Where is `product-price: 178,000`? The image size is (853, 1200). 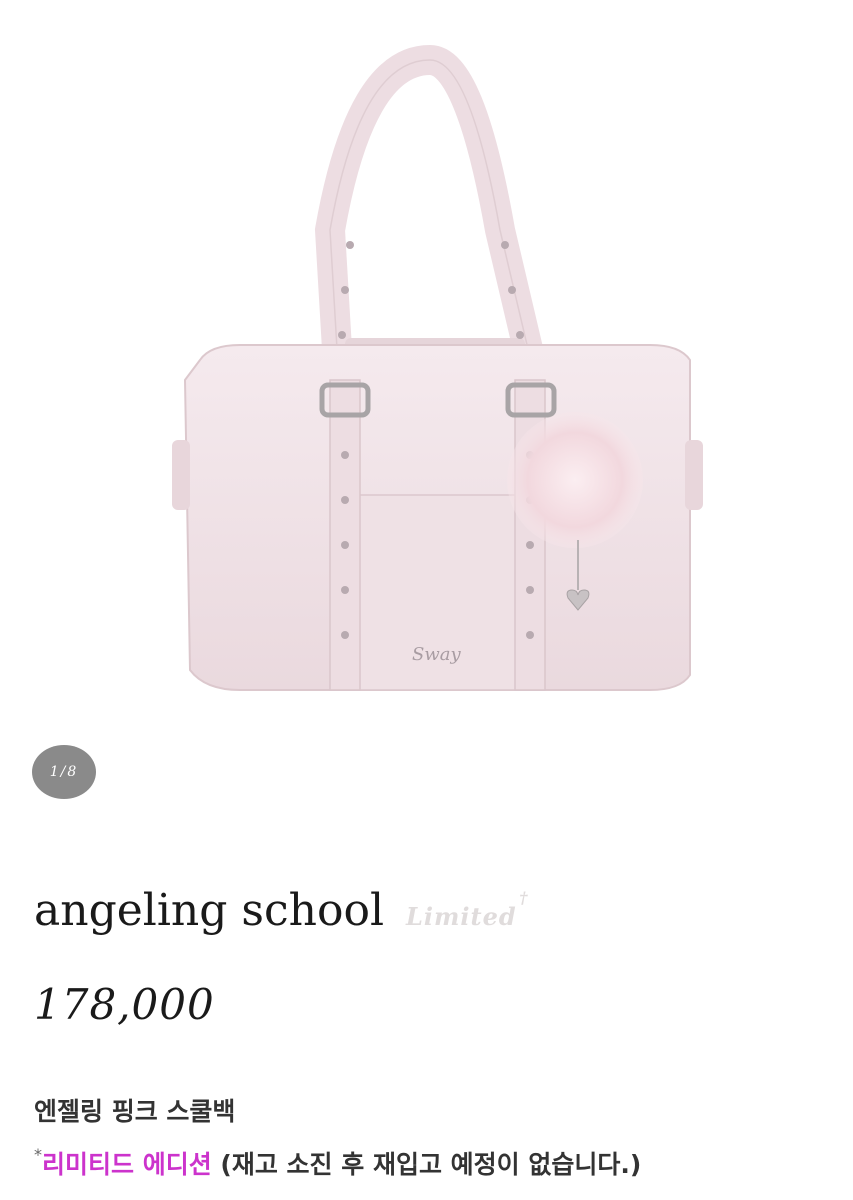
product-price: 178,000 is located at coordinates (124, 1004).